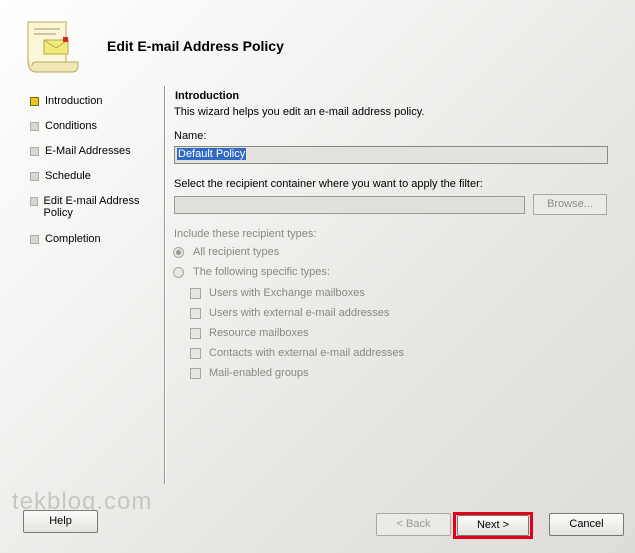 The width and height of the screenshot is (635, 553). Describe the element at coordinates (299, 313) in the screenshot. I see `checkbox-label: Users with external e-mail addresses` at that location.